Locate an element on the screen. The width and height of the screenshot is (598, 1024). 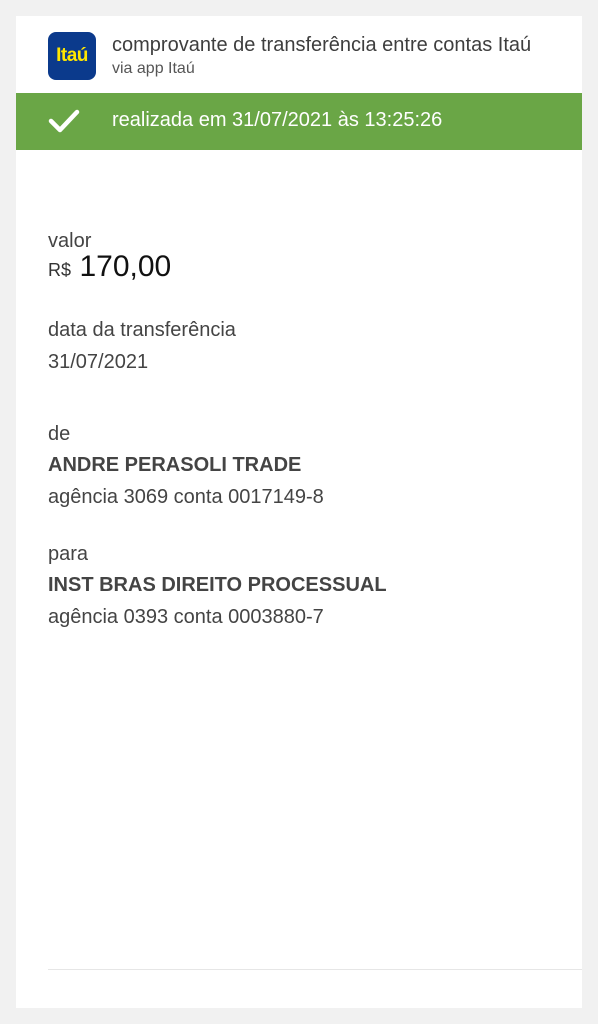
bottom-divider is located at coordinates (315, 969).